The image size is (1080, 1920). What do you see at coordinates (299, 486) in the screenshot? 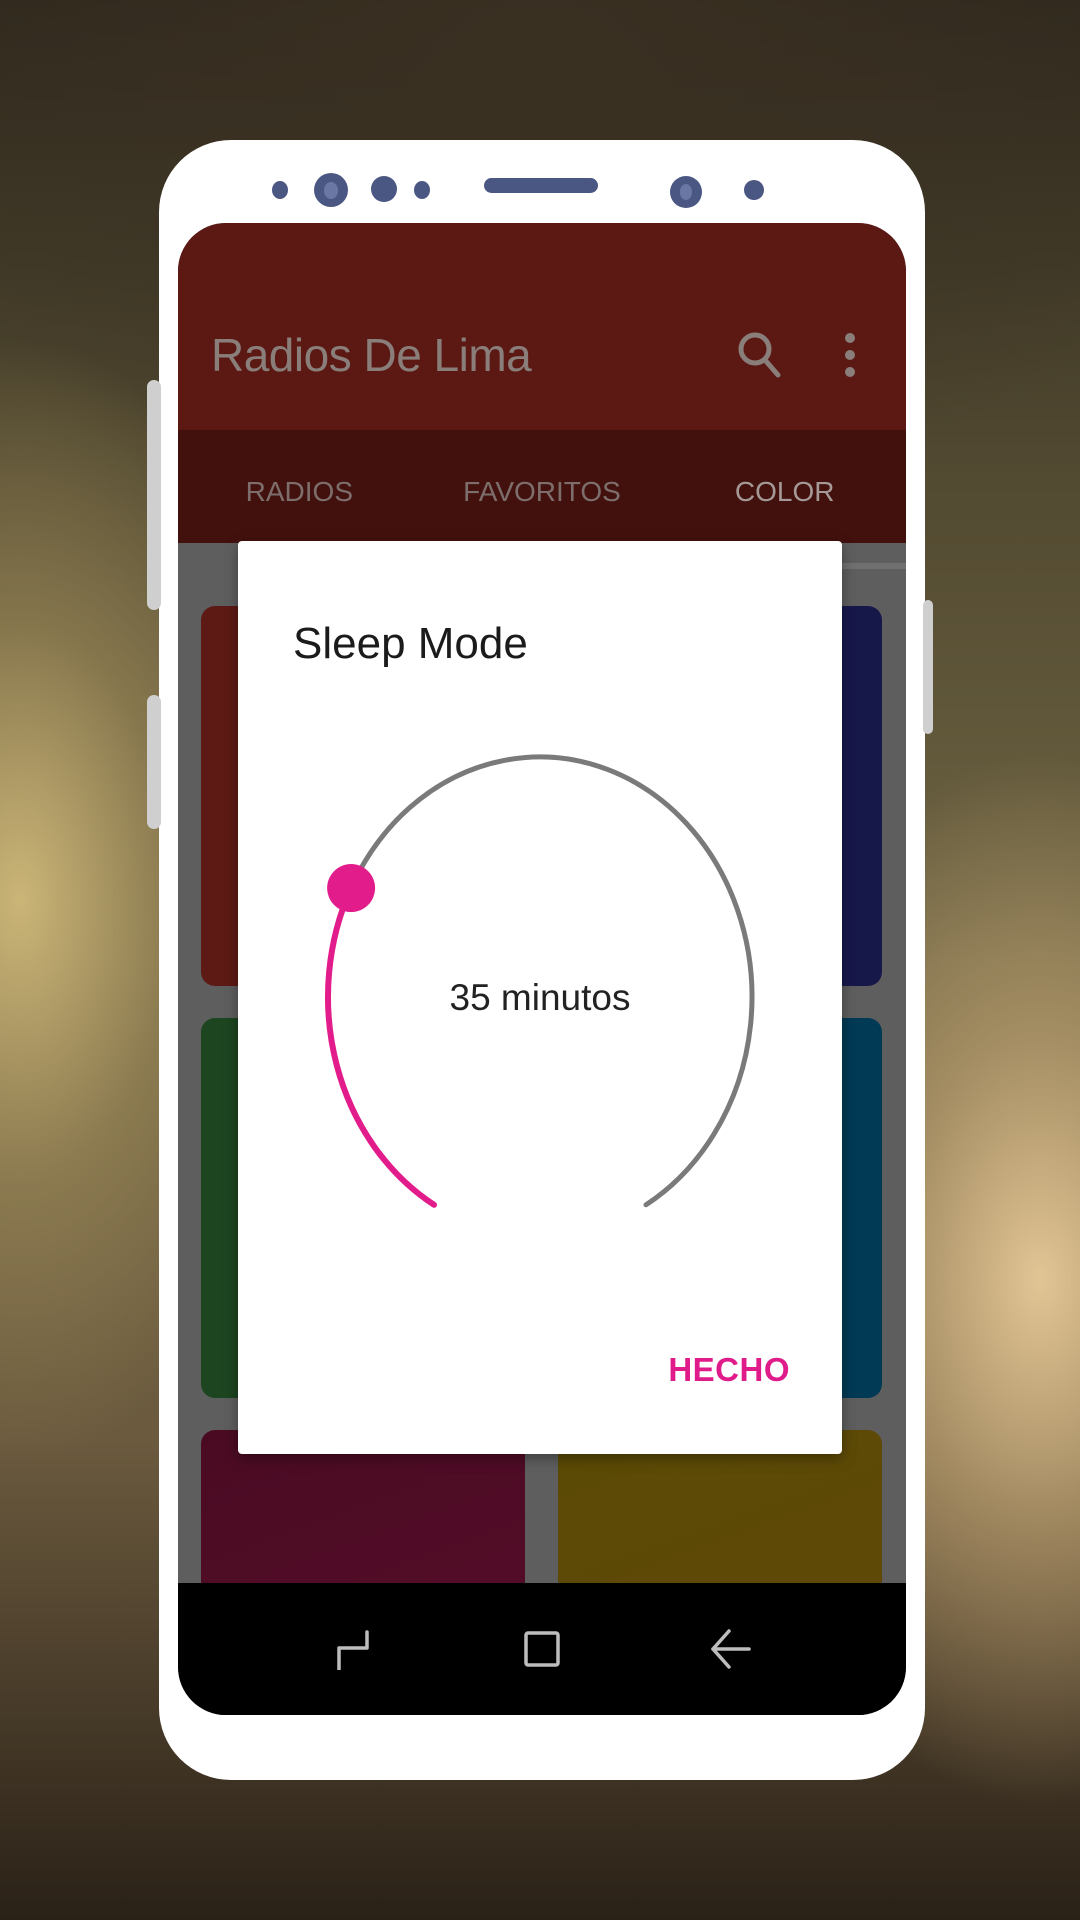
I see `tab-radios: RADIOS` at bounding box center [299, 486].